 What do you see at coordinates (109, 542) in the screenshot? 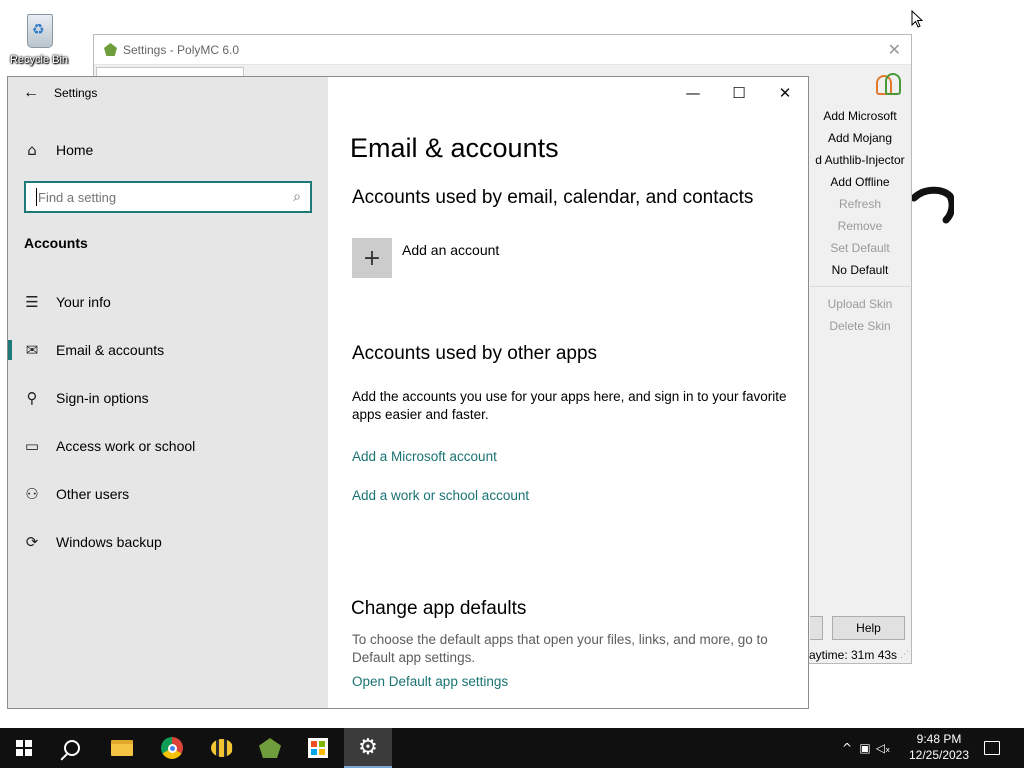
I see `nav-item-label: Windows backup` at bounding box center [109, 542].